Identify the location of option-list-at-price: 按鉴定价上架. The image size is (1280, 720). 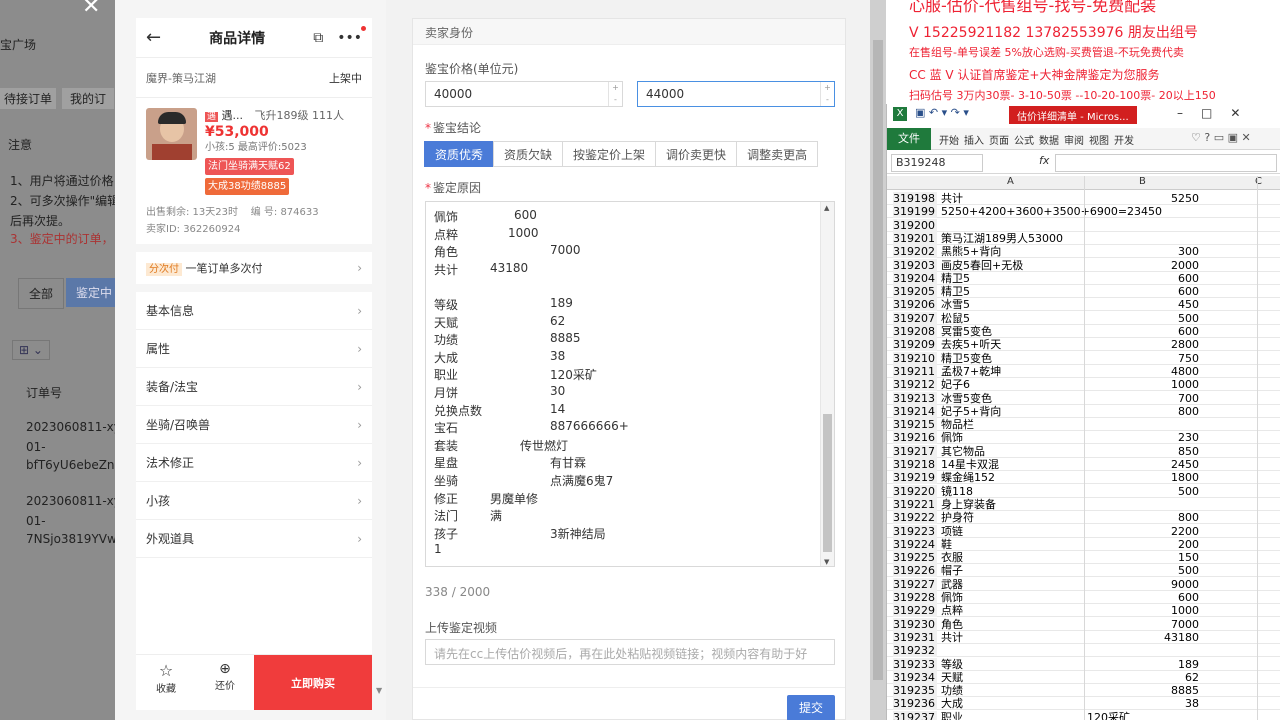
(609, 154).